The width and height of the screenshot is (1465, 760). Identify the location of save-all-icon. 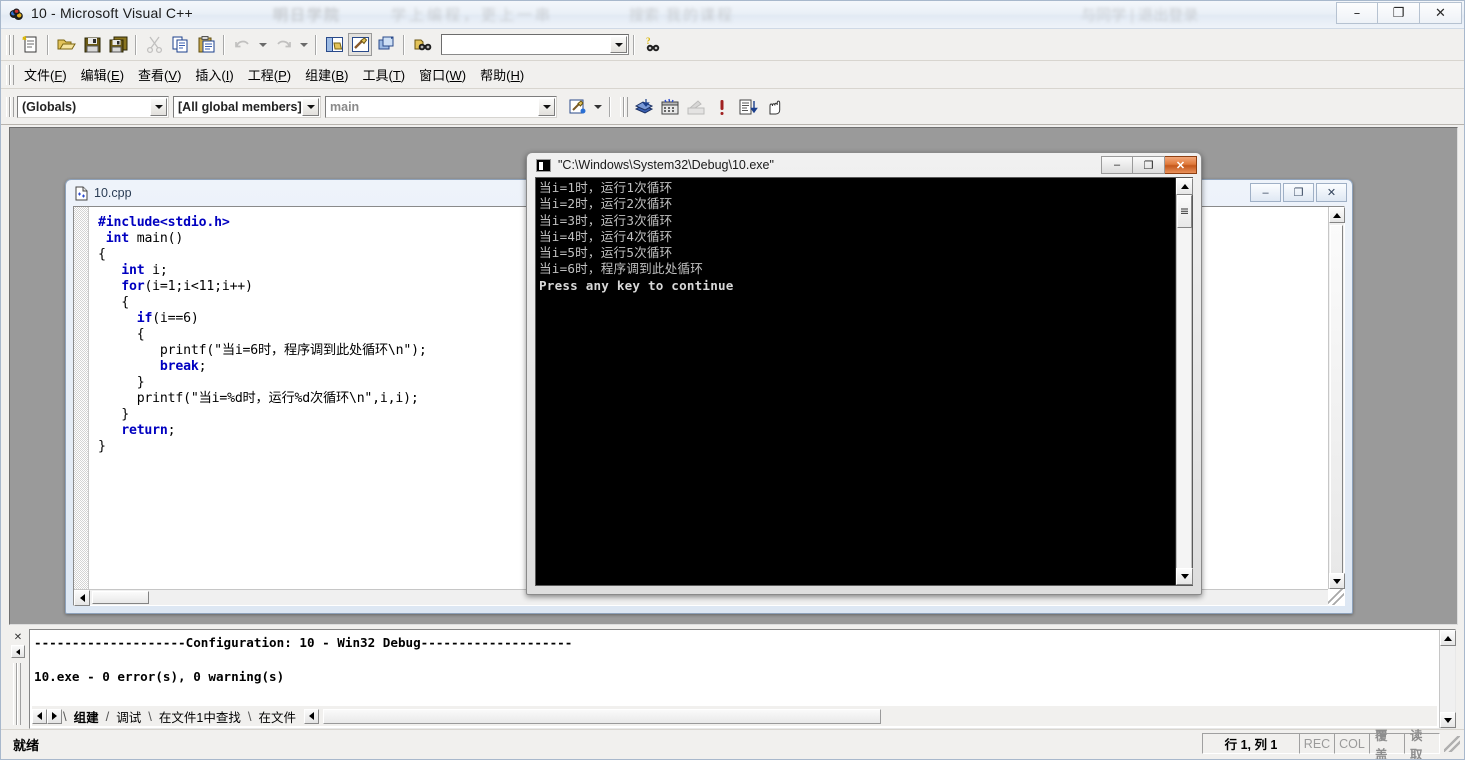
(118, 44).